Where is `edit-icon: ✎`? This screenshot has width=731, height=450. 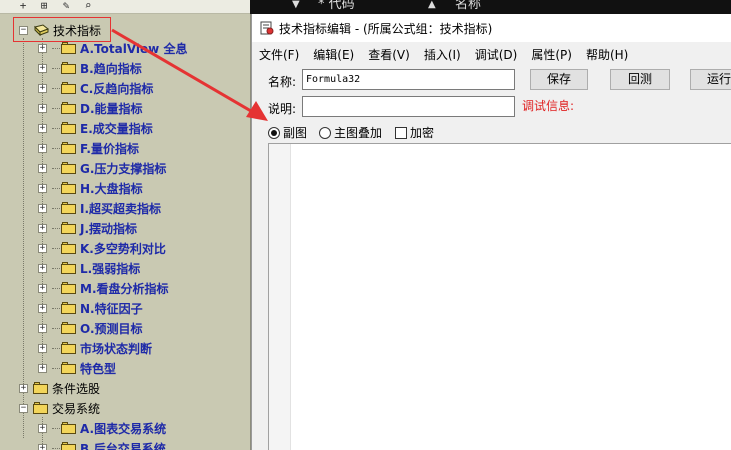
edit-icon: ✎ is located at coordinates (66, 6).